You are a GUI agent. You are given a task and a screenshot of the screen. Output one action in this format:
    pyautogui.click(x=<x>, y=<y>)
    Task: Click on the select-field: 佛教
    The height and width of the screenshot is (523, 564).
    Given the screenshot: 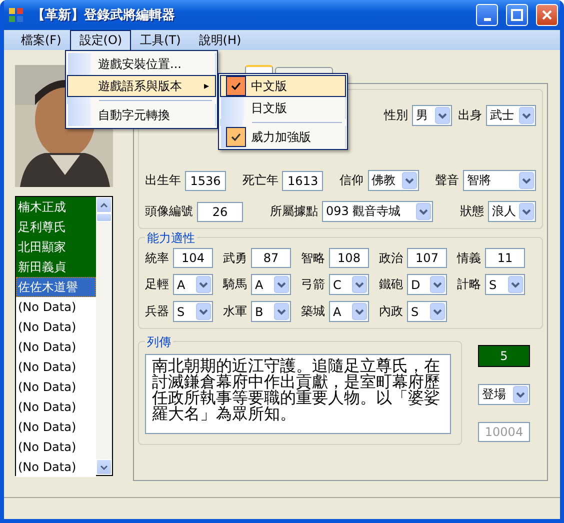 What is the action you would take?
    pyautogui.click(x=393, y=180)
    